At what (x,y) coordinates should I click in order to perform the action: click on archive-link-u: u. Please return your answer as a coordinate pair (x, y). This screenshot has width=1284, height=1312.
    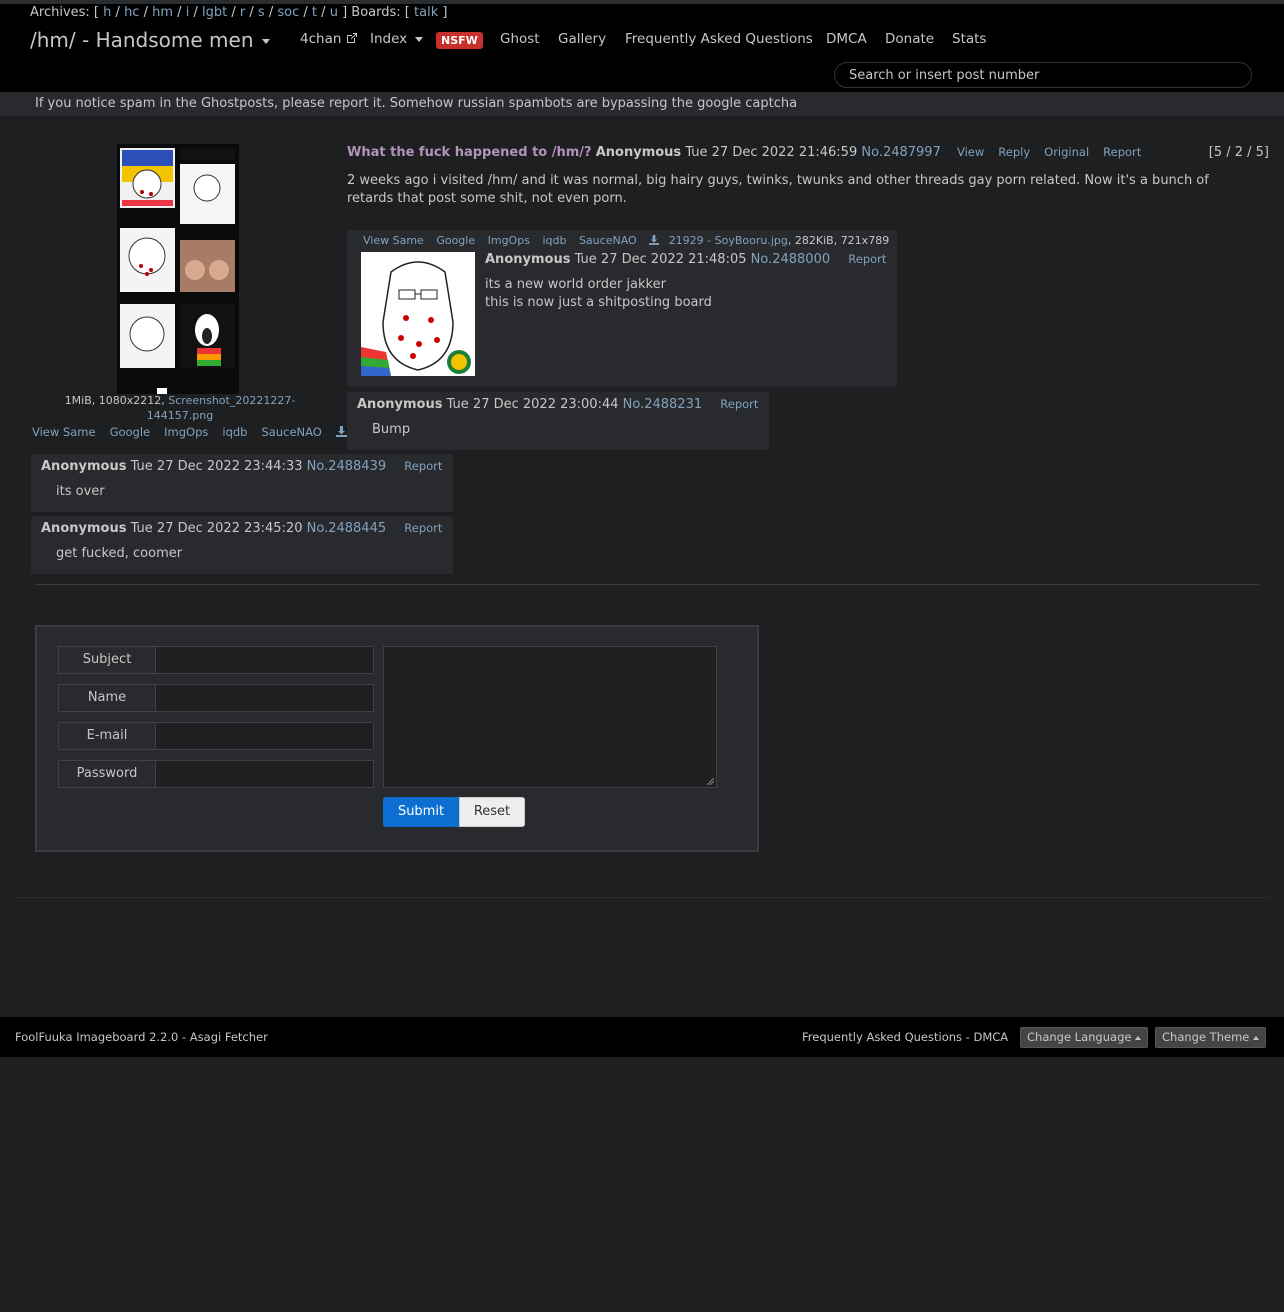
    Looking at the image, I should click on (334, 12).